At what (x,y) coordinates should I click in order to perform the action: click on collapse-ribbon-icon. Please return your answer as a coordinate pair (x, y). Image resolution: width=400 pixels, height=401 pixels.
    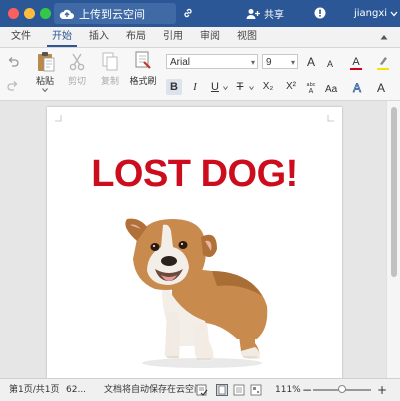
    Looking at the image, I should click on (384, 37).